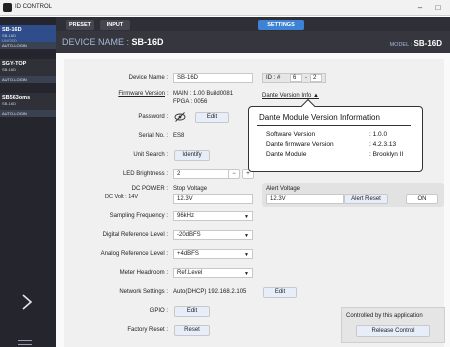 The height and width of the screenshot is (347, 450). Describe the element at coordinates (306, 78) in the screenshot. I see `id-dash: -` at that location.